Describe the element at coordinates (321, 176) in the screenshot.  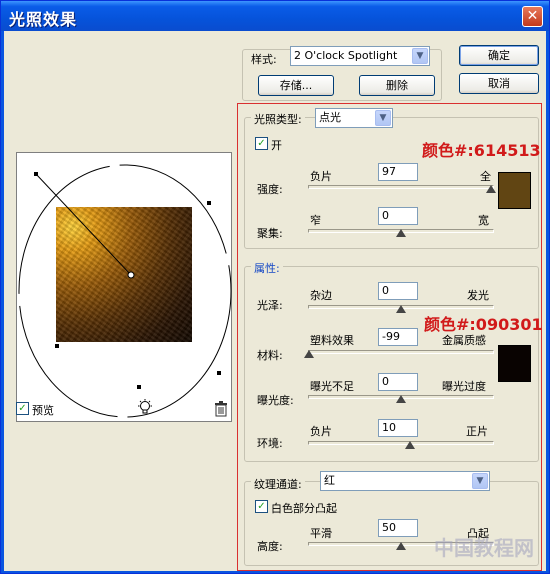
I see `intensity-left-label: 负片` at that location.